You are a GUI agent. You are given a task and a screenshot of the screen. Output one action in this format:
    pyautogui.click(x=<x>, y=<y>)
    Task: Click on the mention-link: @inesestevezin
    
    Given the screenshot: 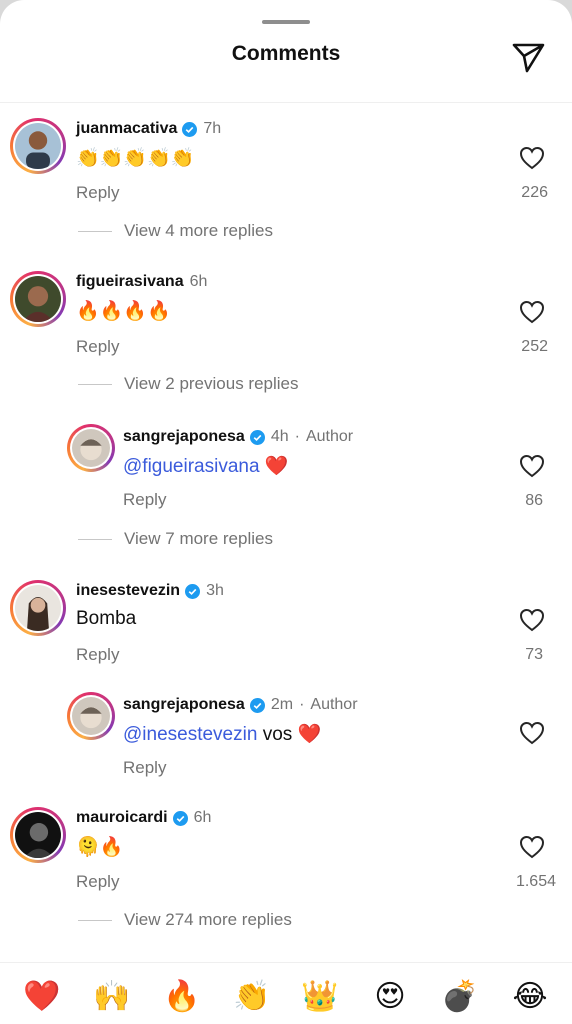 What is the action you would take?
    pyautogui.click(x=190, y=734)
    